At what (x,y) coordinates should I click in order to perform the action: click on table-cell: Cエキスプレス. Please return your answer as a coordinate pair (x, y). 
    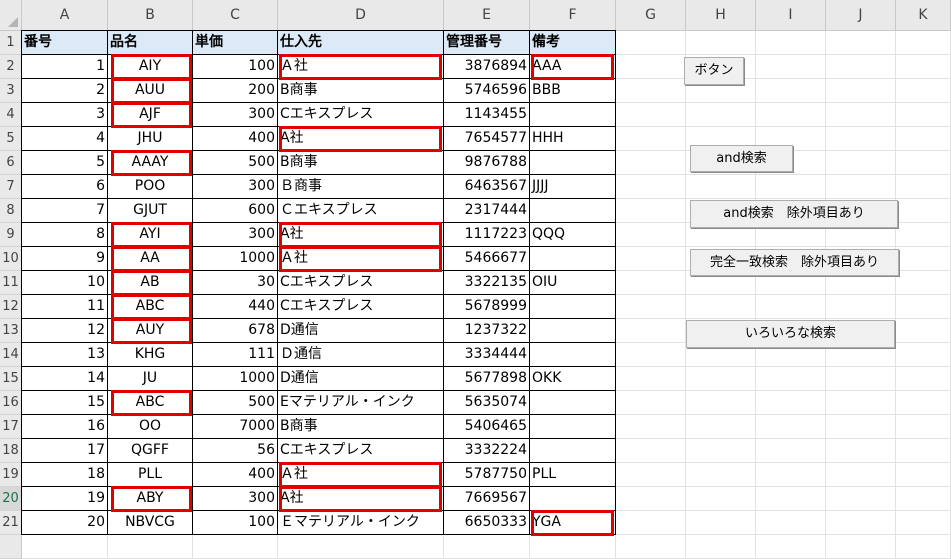
    Looking at the image, I should click on (361, 307).